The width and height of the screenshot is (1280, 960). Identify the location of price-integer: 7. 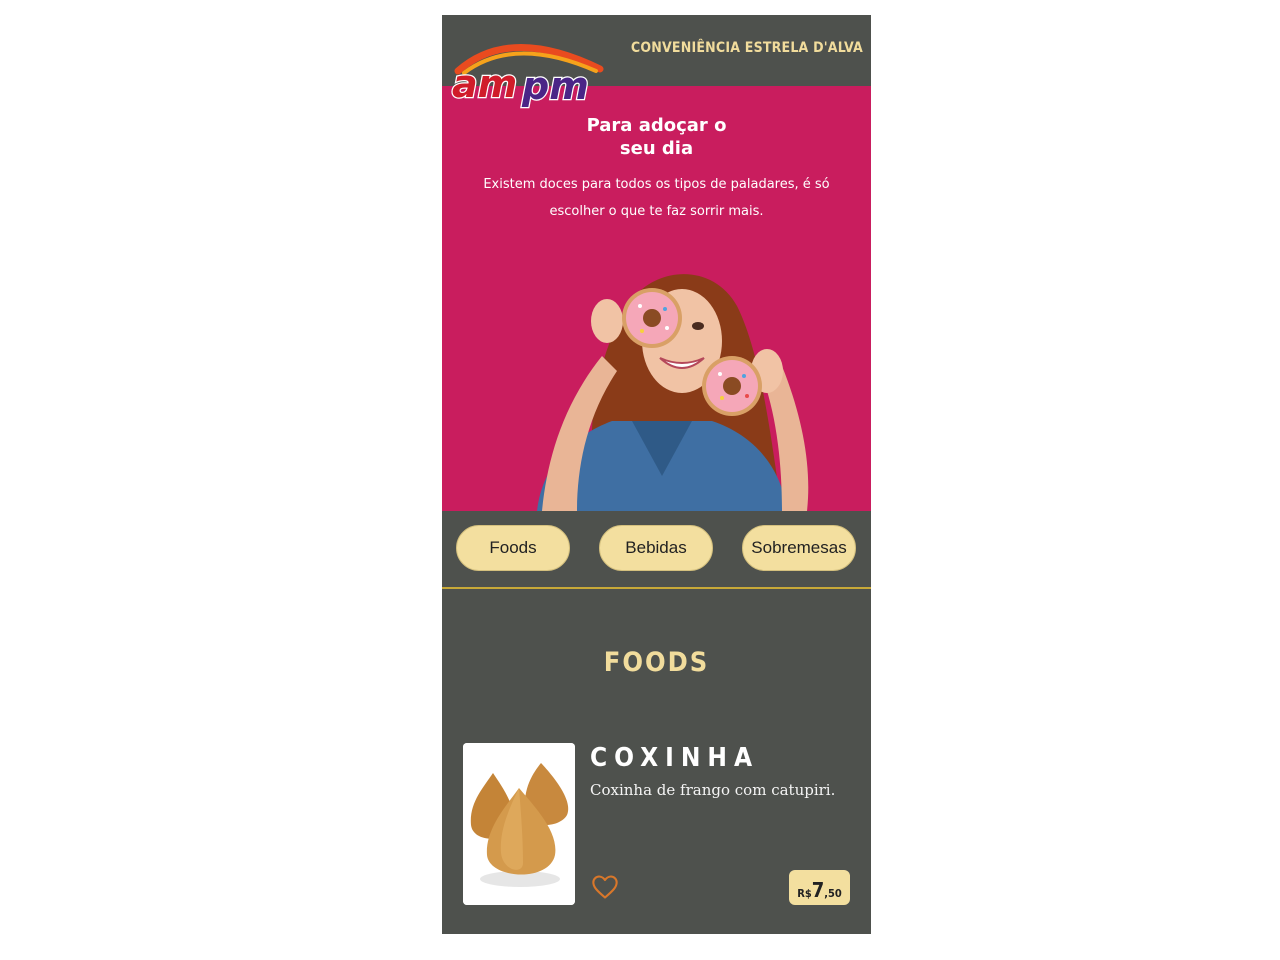
(818, 890).